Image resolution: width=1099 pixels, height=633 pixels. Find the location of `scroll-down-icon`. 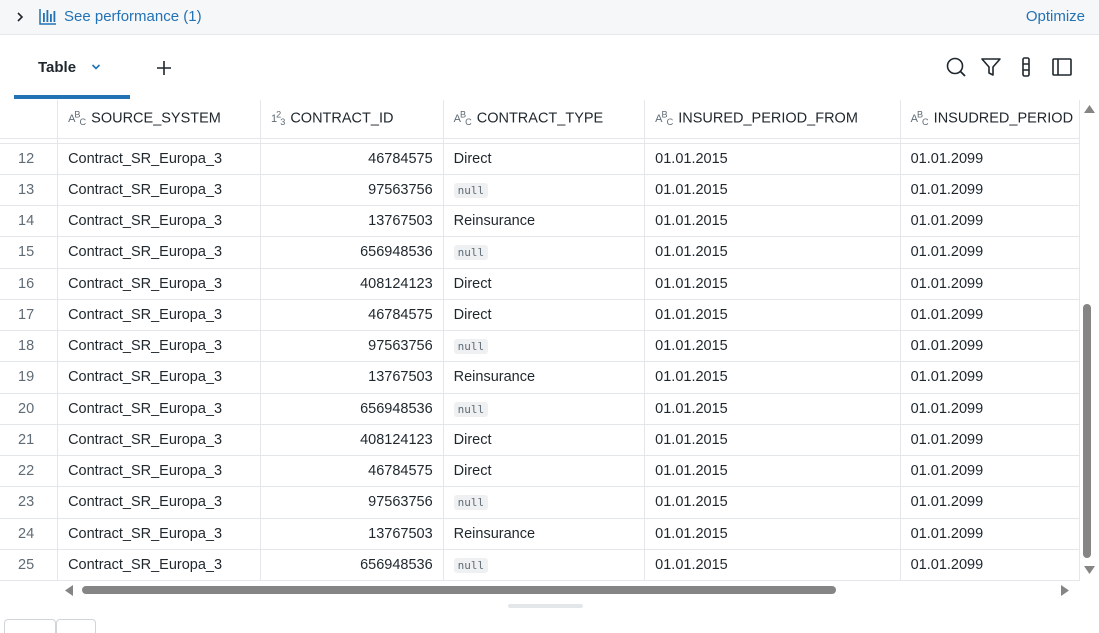

scroll-down-icon is located at coordinates (1089, 570).